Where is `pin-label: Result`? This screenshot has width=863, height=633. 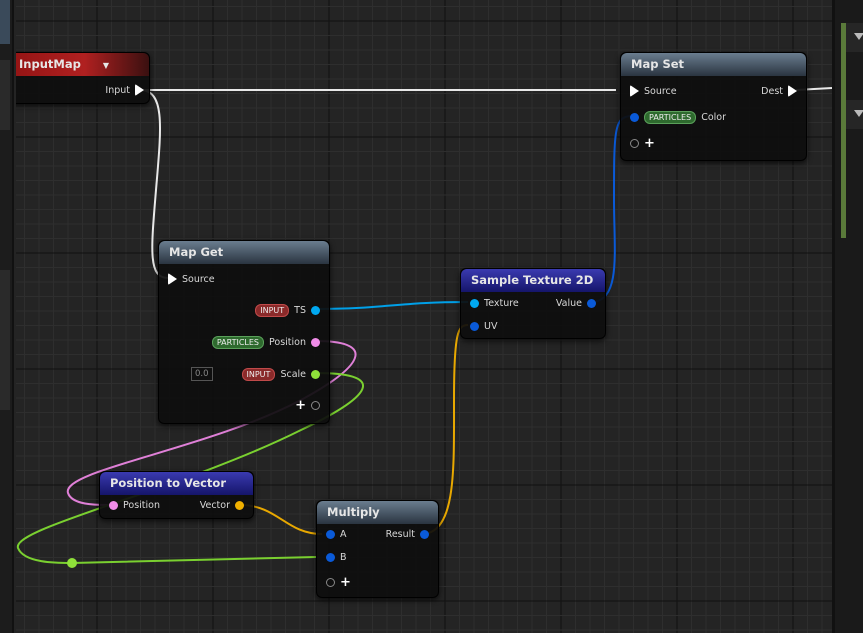 pin-label: Result is located at coordinates (400, 534).